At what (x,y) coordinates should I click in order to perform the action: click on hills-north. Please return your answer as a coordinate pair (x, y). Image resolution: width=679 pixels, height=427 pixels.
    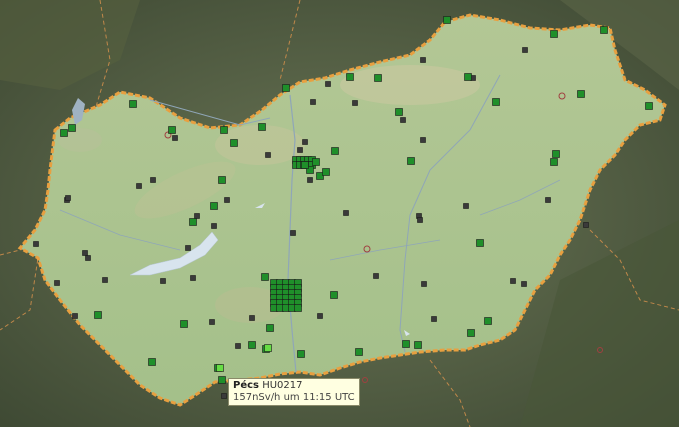
    Looking at the image, I should click on (410, 85).